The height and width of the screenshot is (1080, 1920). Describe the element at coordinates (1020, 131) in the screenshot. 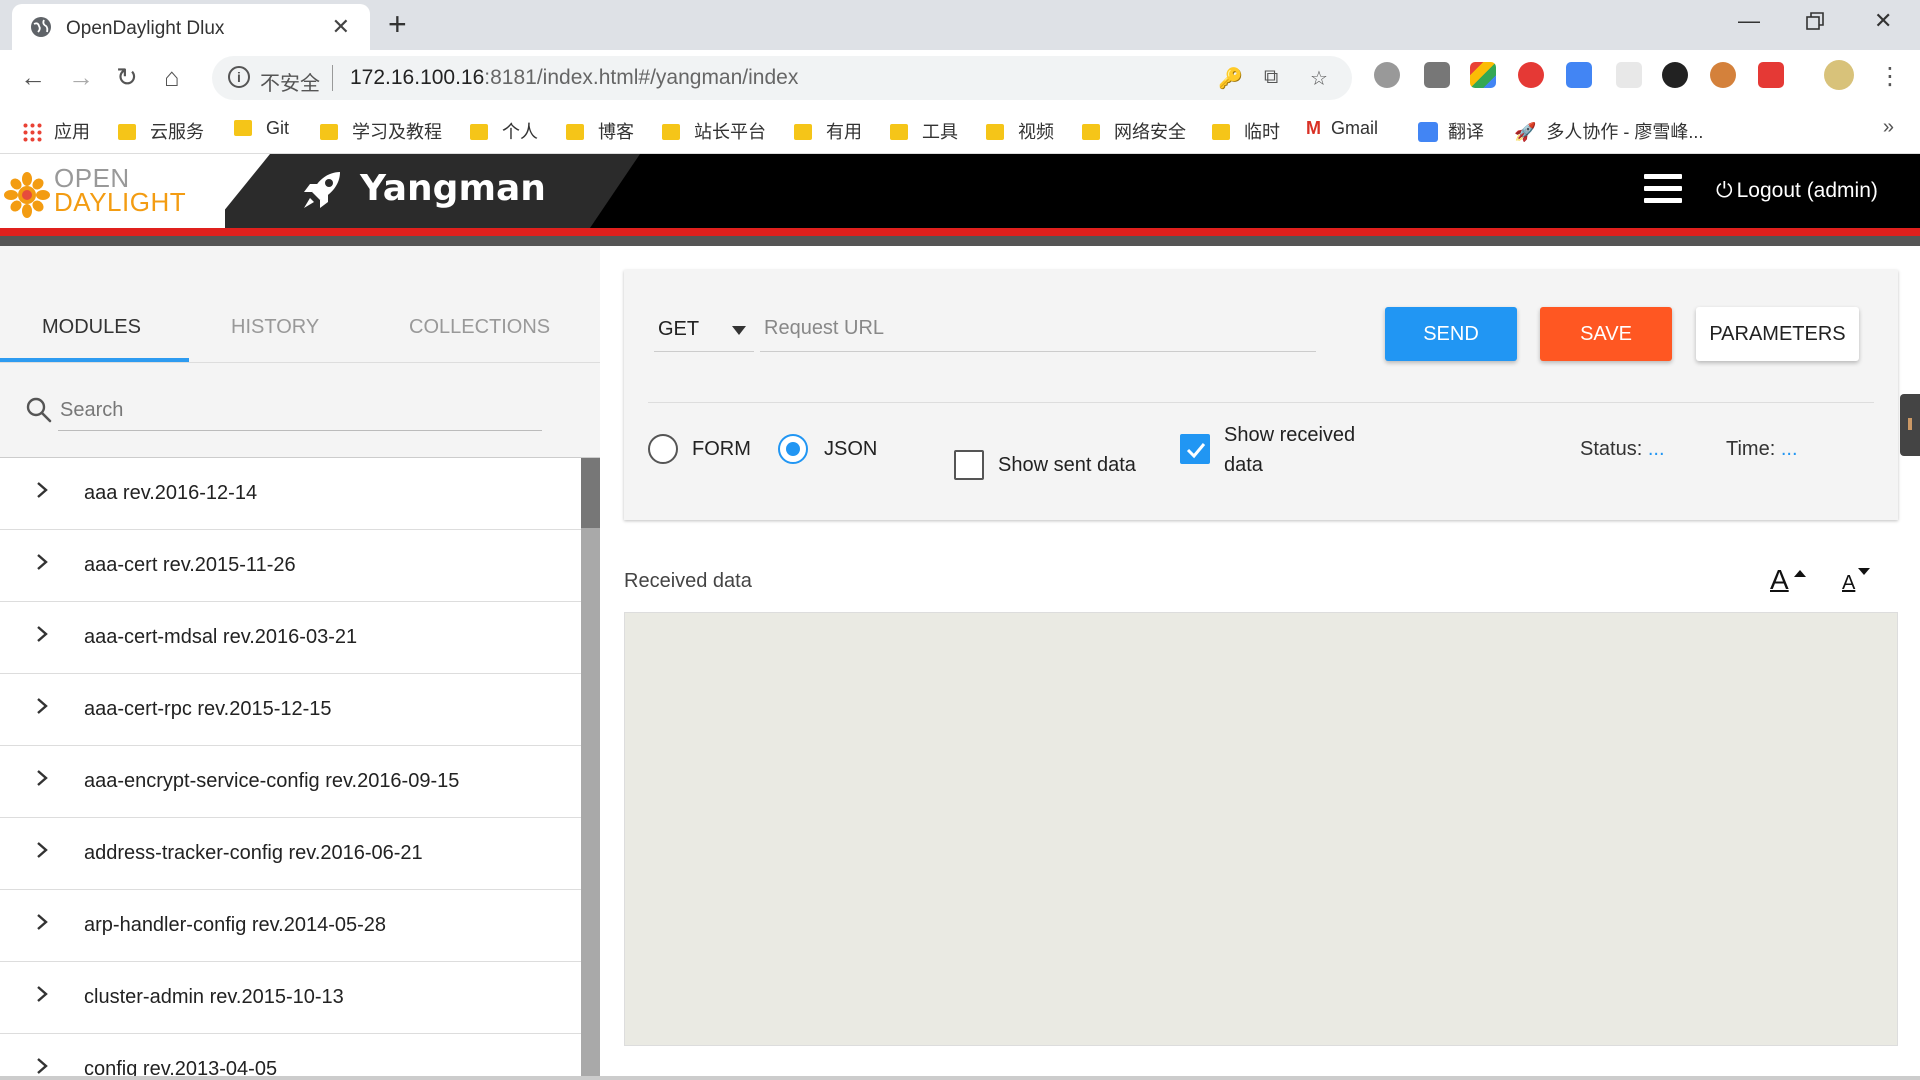

I see `bookmark-folder: 视频` at that location.